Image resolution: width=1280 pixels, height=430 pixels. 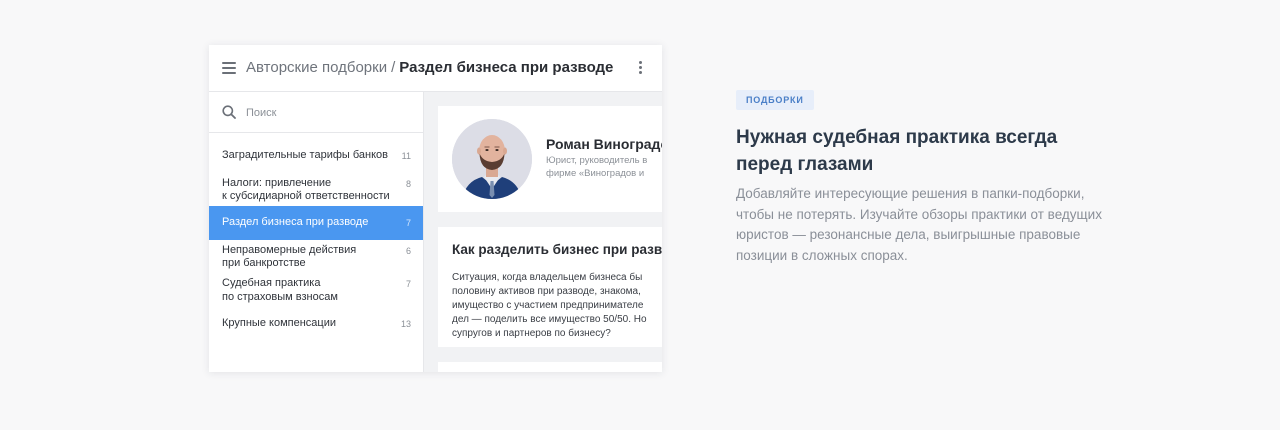 I want to click on headline-line: Нужная судебная практика всегда, so click(x=897, y=137).